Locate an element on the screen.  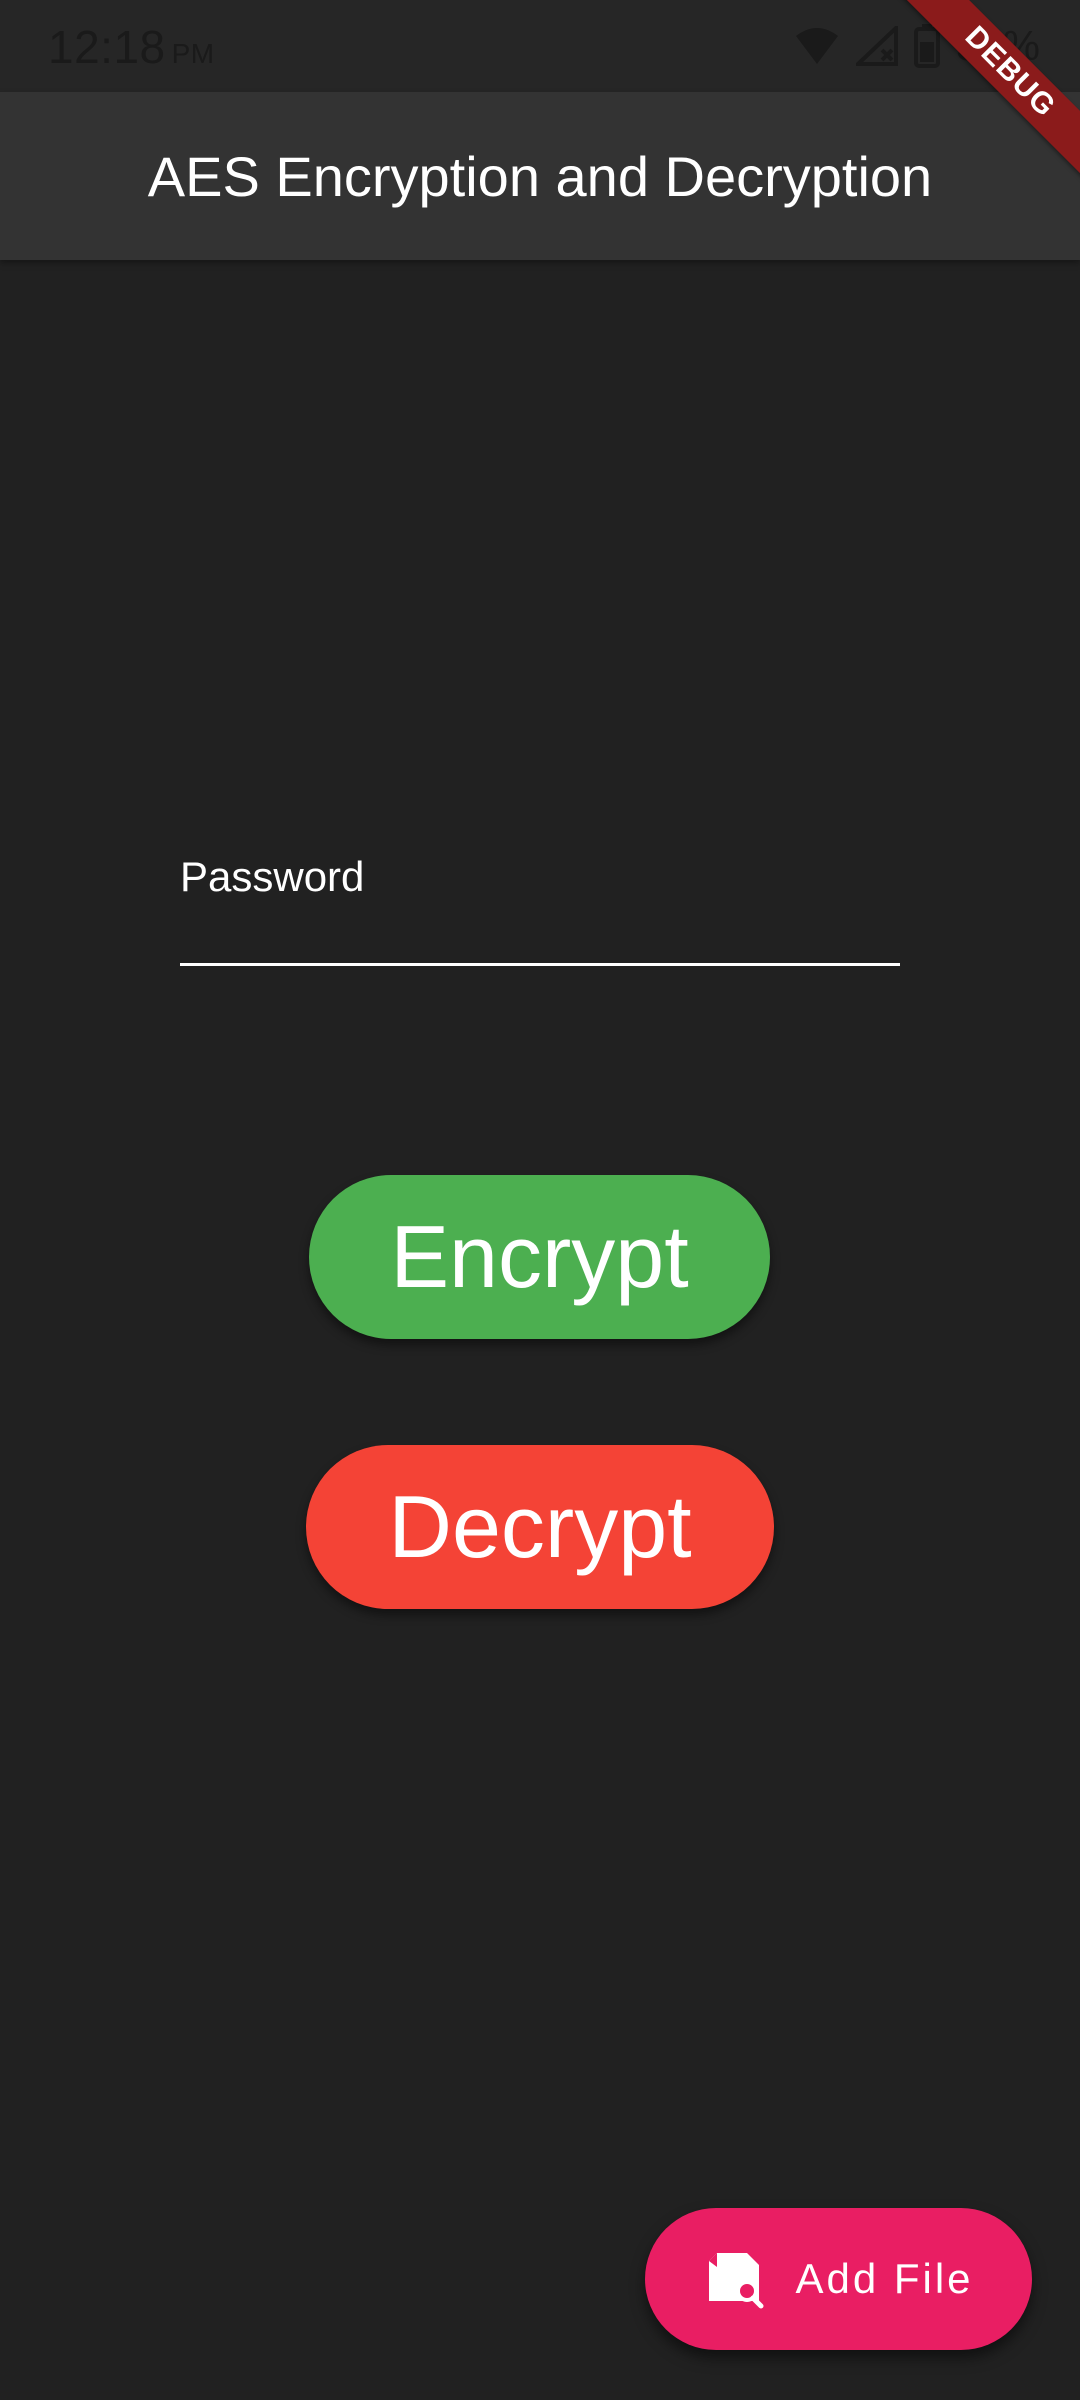
wifi-icon is located at coordinates (817, 46).